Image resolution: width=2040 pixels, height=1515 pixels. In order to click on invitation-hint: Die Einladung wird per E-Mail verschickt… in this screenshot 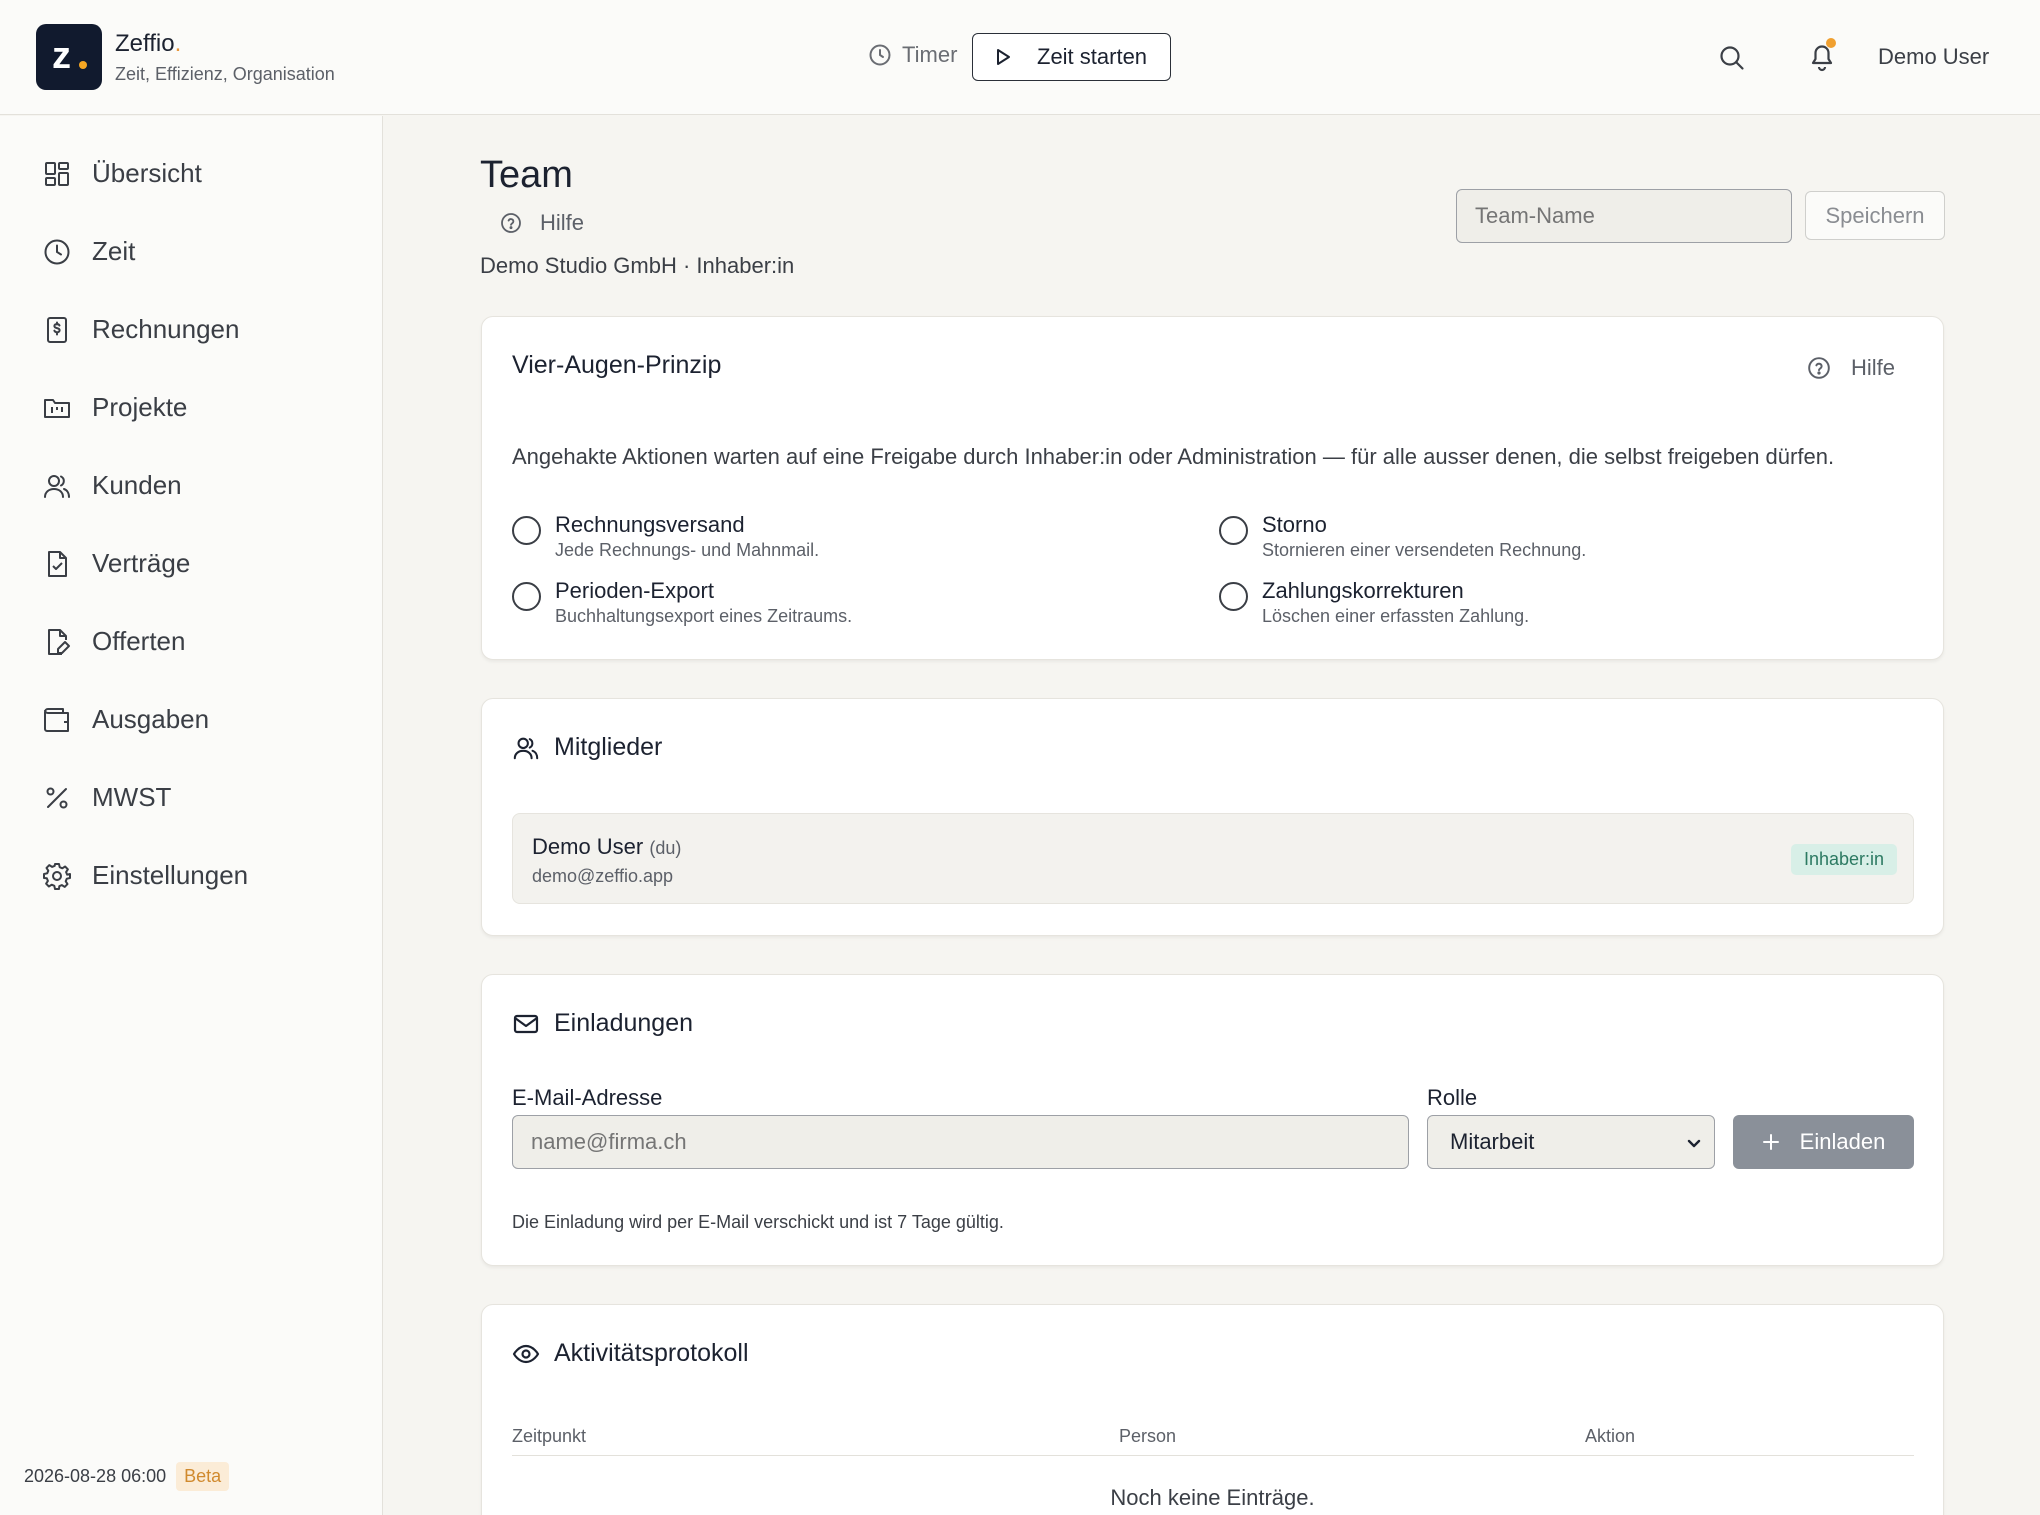, I will do `click(758, 1222)`.